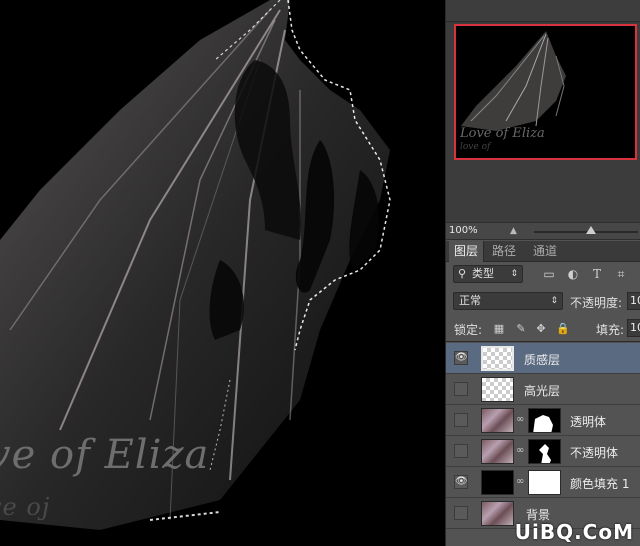 The image size is (640, 546). I want to click on fill-label: 填充:, so click(610, 330).